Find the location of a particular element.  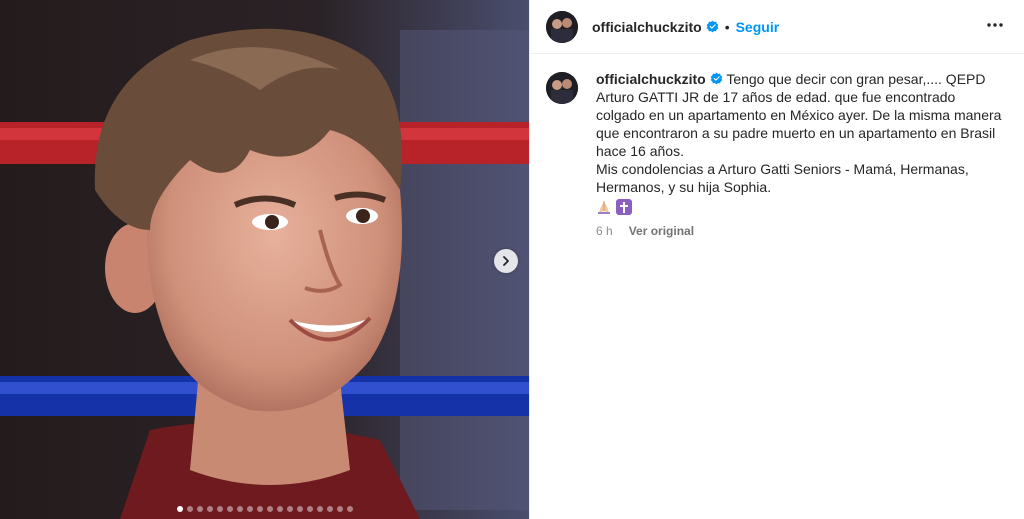

username-link: officialchuckzito is located at coordinates (647, 27).